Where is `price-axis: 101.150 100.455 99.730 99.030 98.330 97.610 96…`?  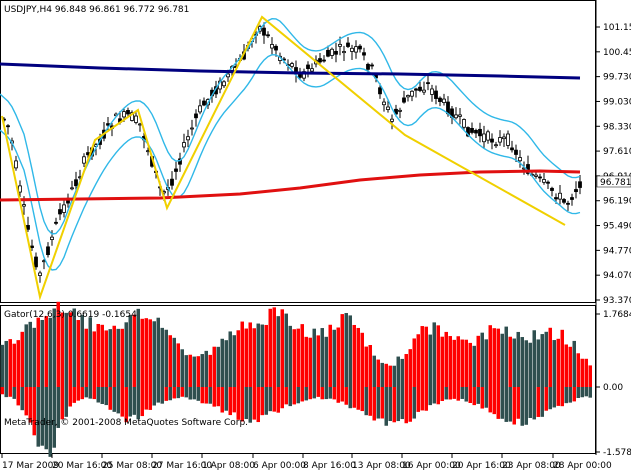
price-axis: 101.150 100.455 99.730 99.030 98.330 97.610 96… is located at coordinates (613, 164).